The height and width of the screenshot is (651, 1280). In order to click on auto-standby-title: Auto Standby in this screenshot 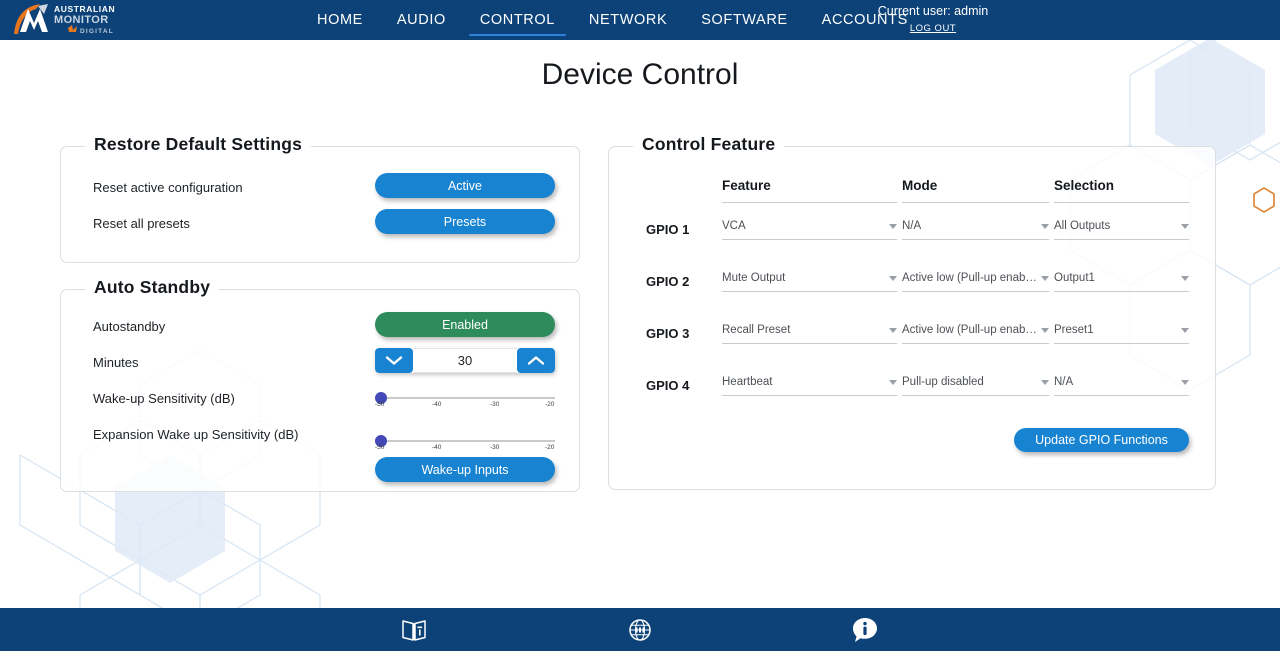, I will do `click(152, 287)`.